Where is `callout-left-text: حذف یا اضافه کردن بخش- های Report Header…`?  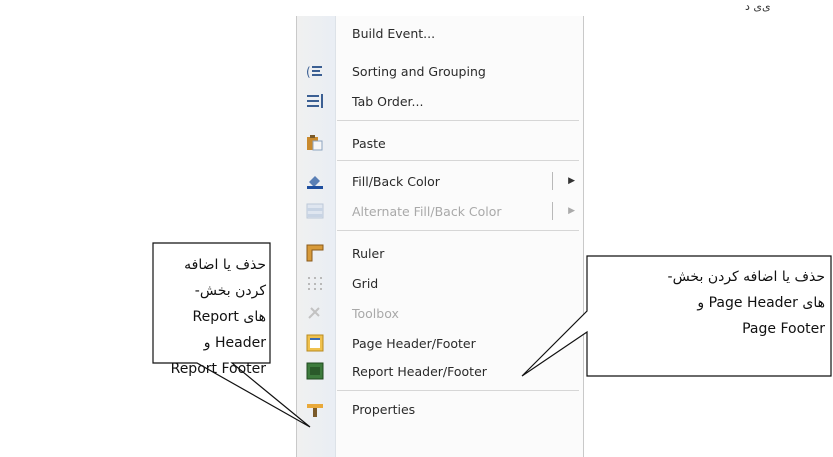
callout-left-text: حذف یا اضافه کردن بخش- های Report Header… is located at coordinates (211, 317).